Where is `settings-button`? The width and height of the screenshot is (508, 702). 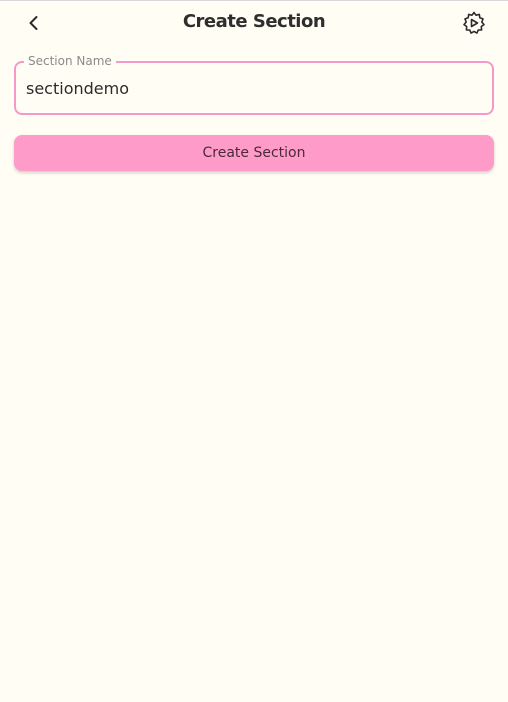 settings-button is located at coordinates (474, 23).